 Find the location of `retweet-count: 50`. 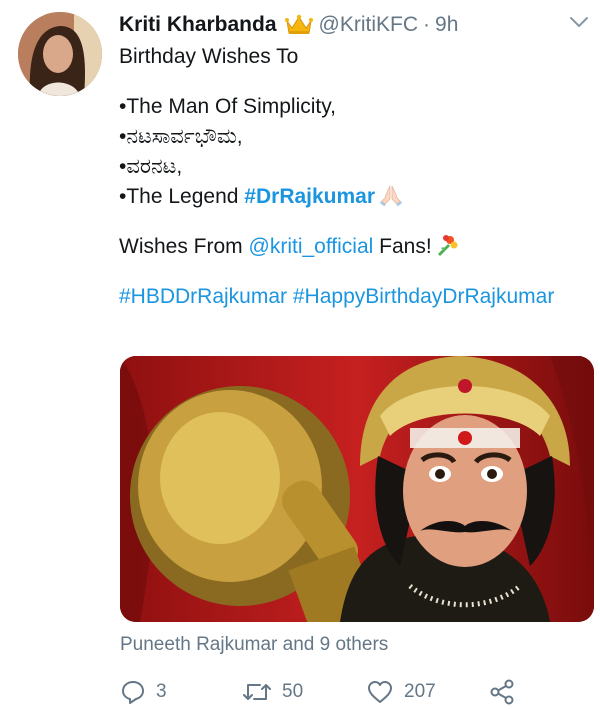

retweet-count: 50 is located at coordinates (293, 691).